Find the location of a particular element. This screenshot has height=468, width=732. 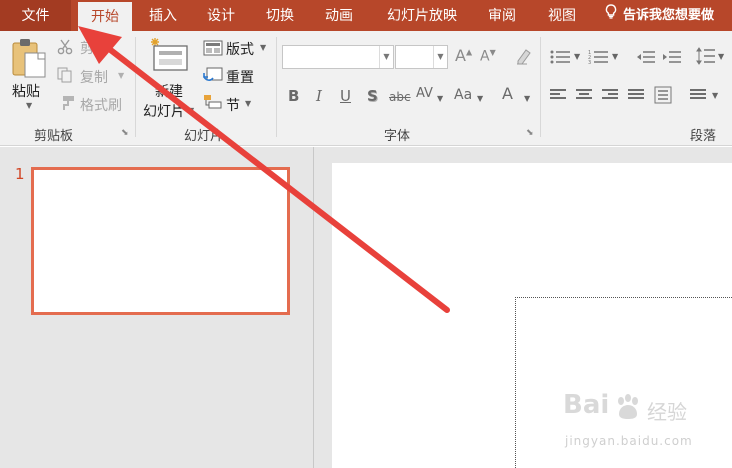

arrow-head is located at coordinates (100, 45).